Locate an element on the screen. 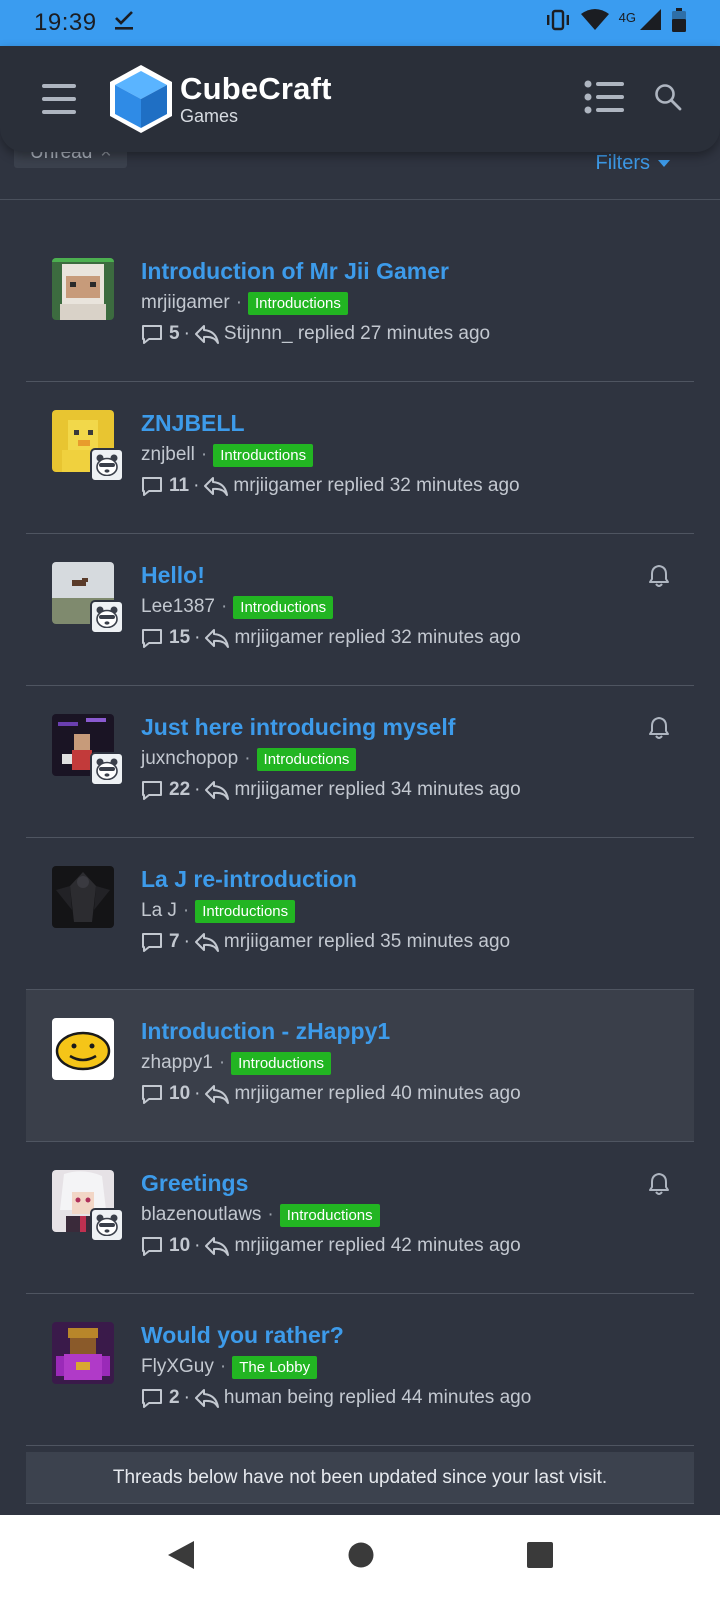  last-reply: mrjiigamer replied 42 minutes ago is located at coordinates (377, 1246).